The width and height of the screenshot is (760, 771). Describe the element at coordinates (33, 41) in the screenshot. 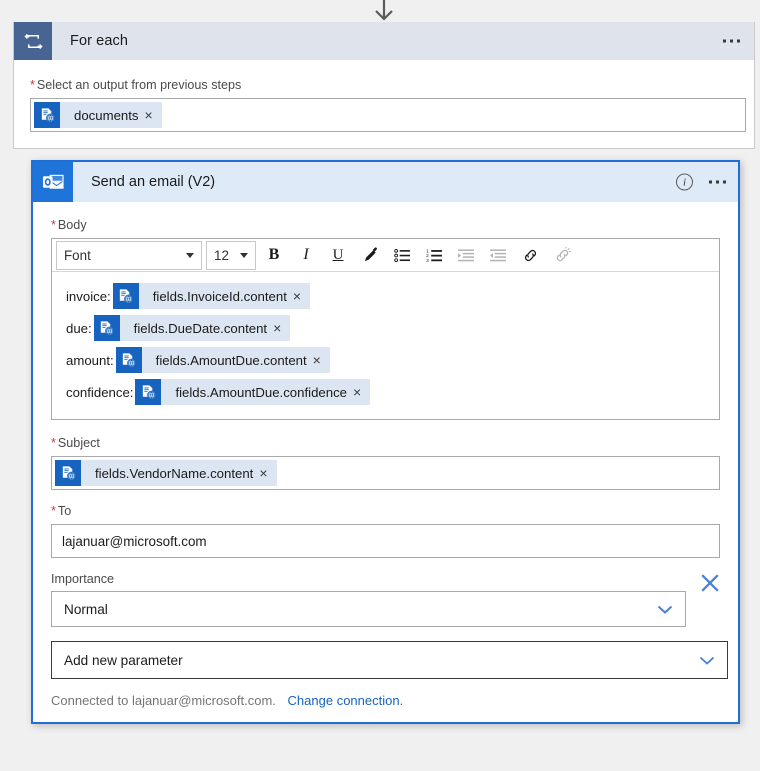

I see `loop-repeat-icon` at that location.